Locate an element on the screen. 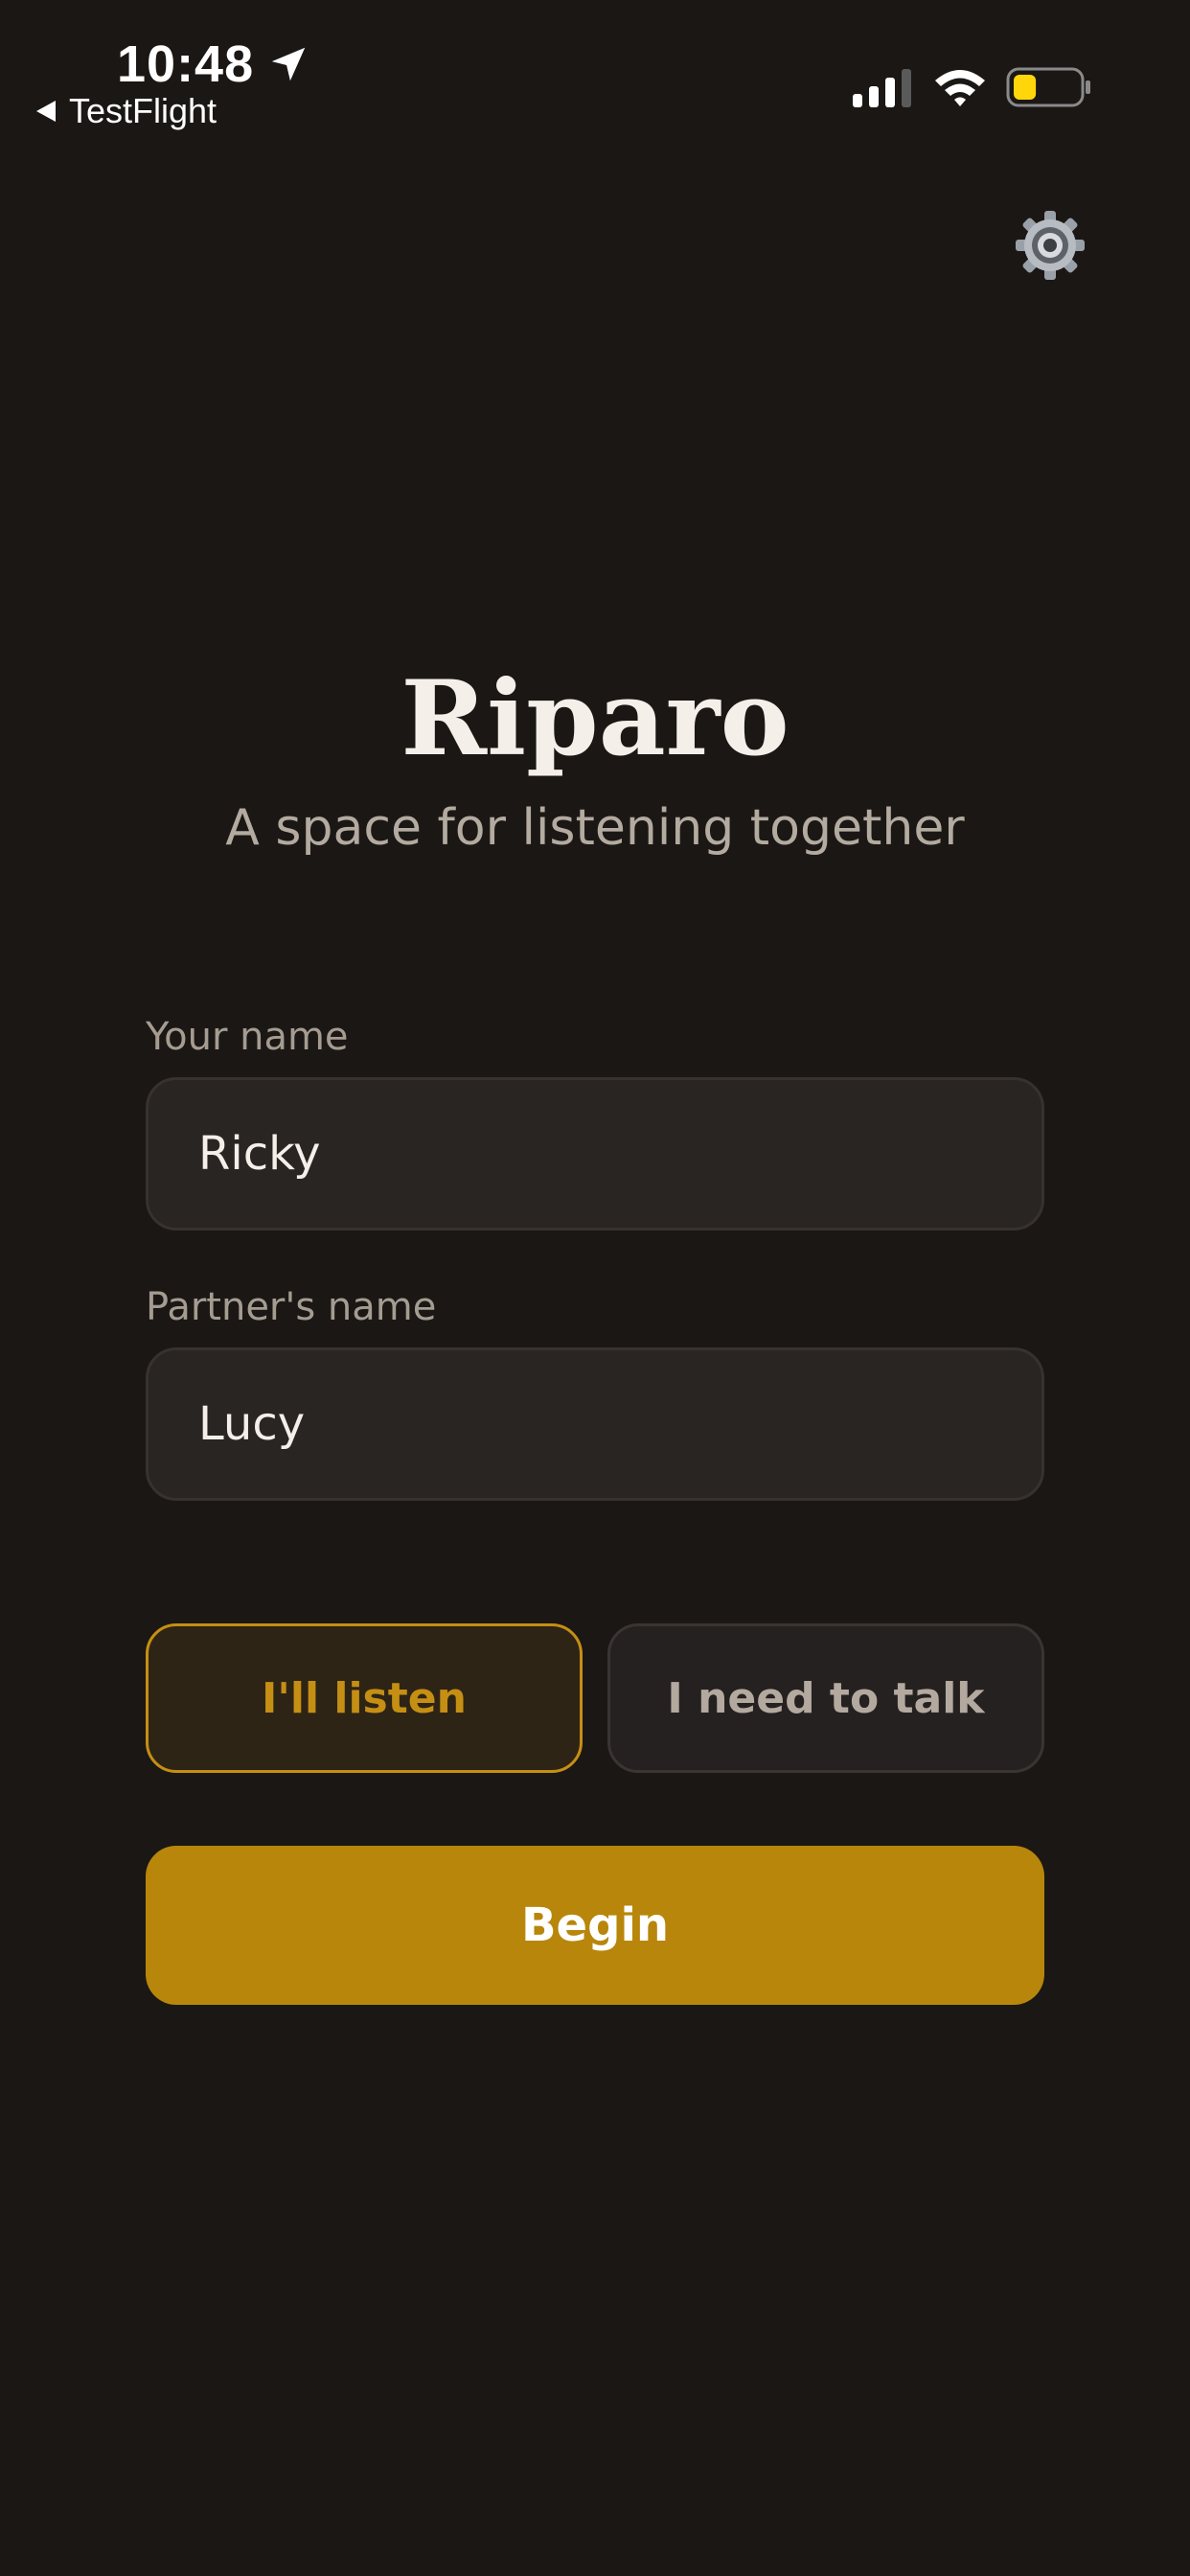 The width and height of the screenshot is (1190, 2576). location-arrow-icon is located at coordinates (288, 64).